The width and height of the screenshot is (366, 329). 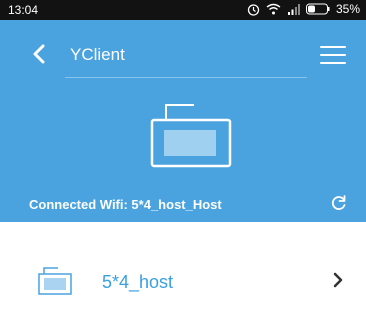 I want to click on connected-wifi-label: Connected Wifi: 5*4_host_Host, so click(x=125, y=204).